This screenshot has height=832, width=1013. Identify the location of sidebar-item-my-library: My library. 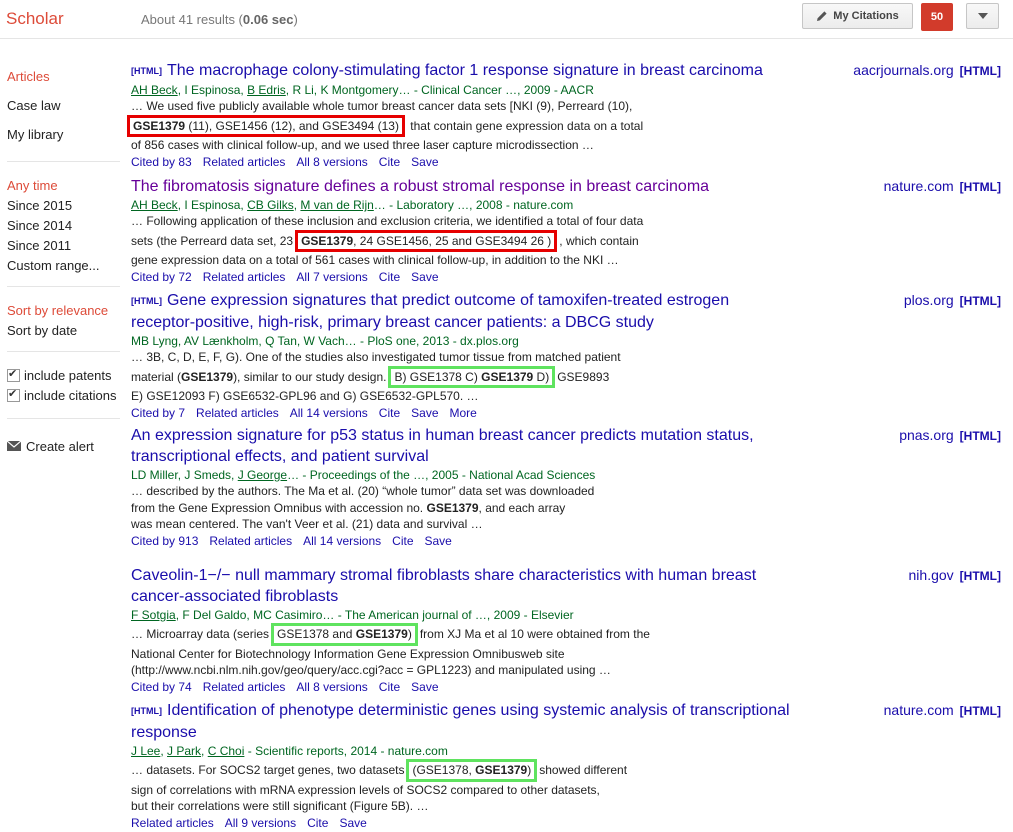
(35, 134).